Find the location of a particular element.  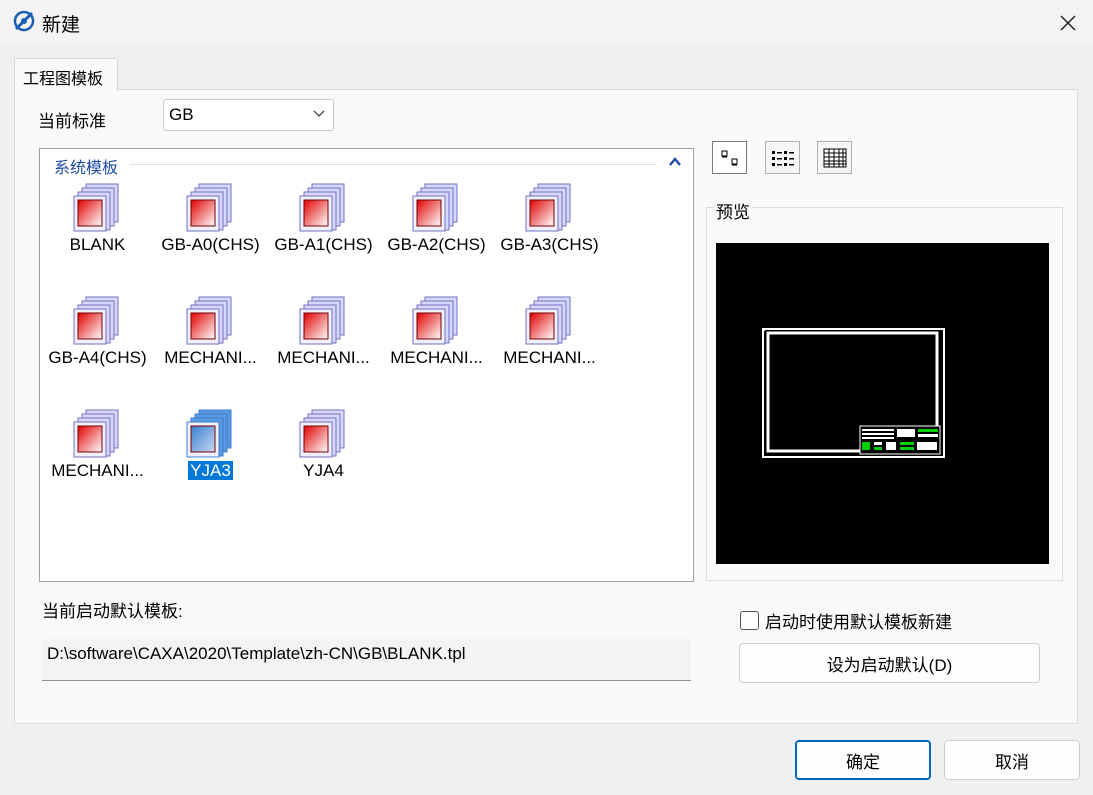

title-bar: 新建 is located at coordinates (546, 23).